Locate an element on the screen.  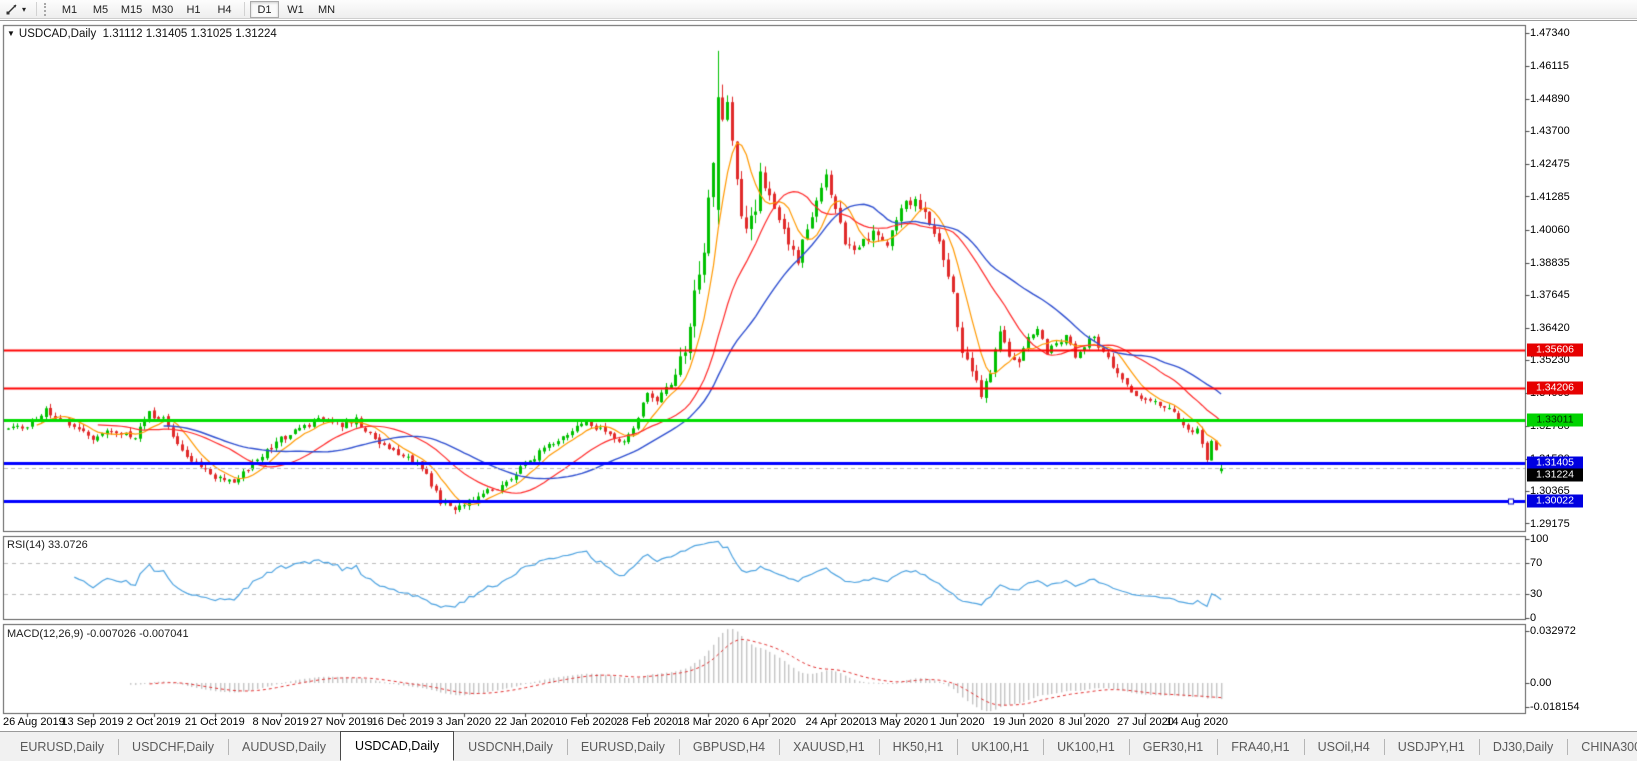
time-axis-label: 2 Oct 2019 is located at coordinates (153, 722).